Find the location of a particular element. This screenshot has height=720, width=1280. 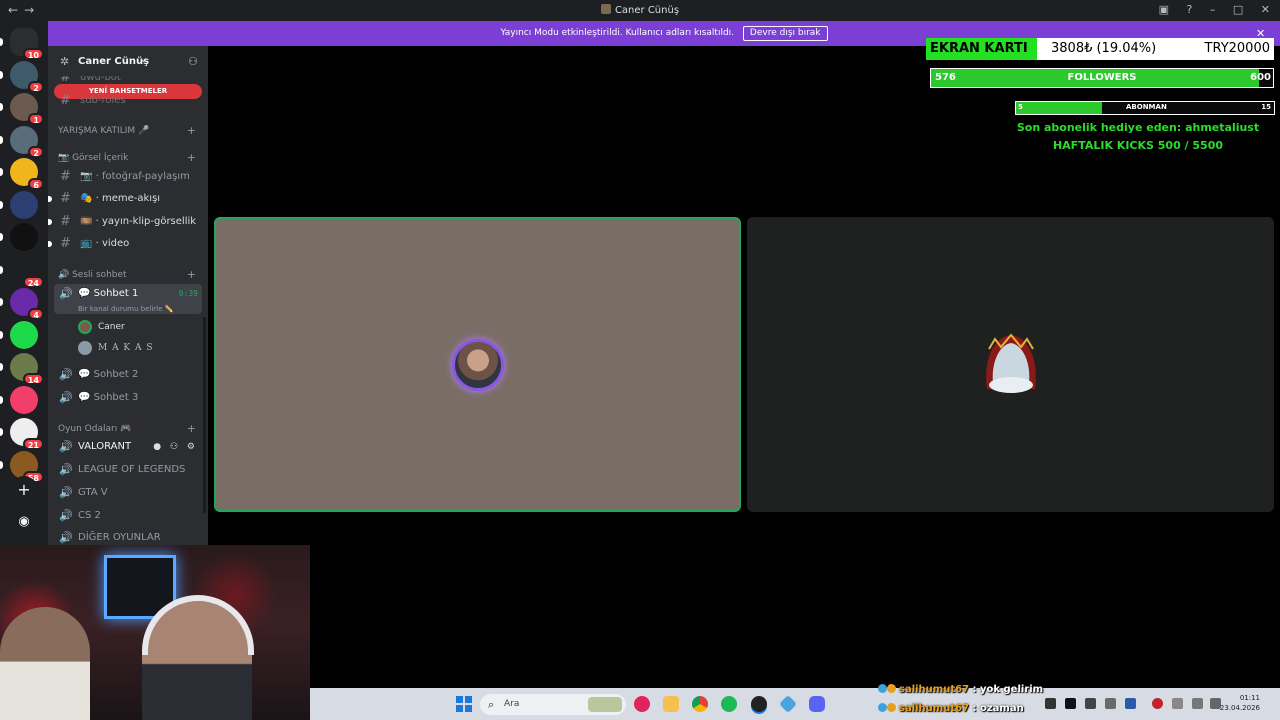

channel-yayin-klip: # 🎞️ · yayın-klip-görsellik is located at coordinates (128, 222).